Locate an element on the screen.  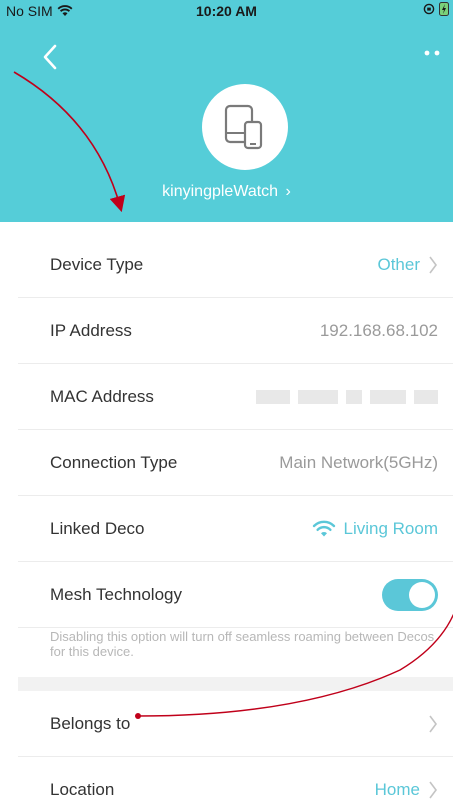
belongs-to-row: Belongs to is located at coordinates (235, 724).